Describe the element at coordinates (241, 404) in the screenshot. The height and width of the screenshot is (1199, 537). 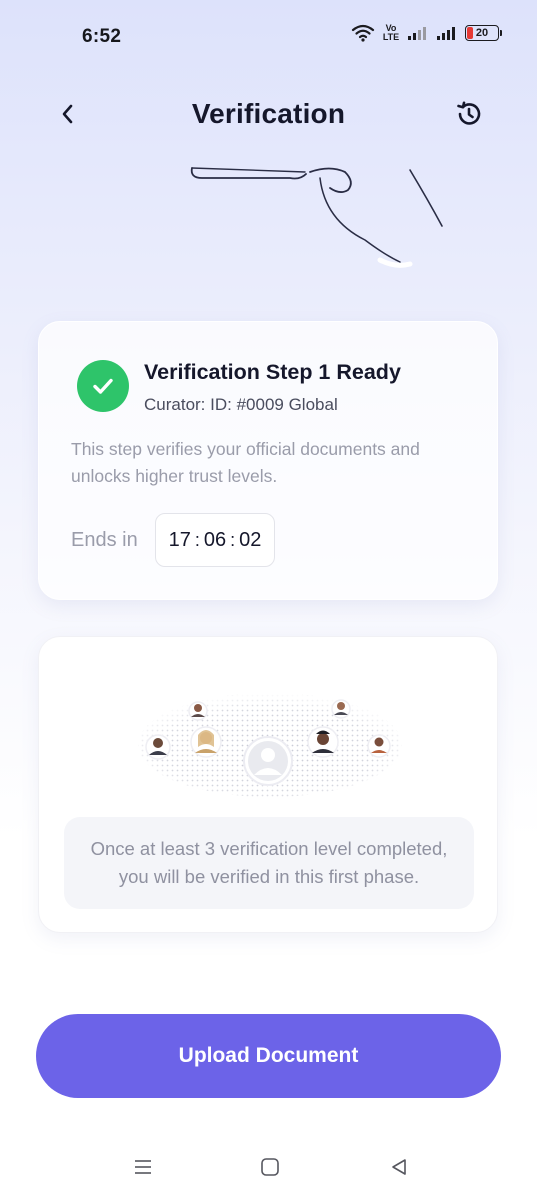
I see `curator-id: Curator: ID: #0009 Global` at that location.